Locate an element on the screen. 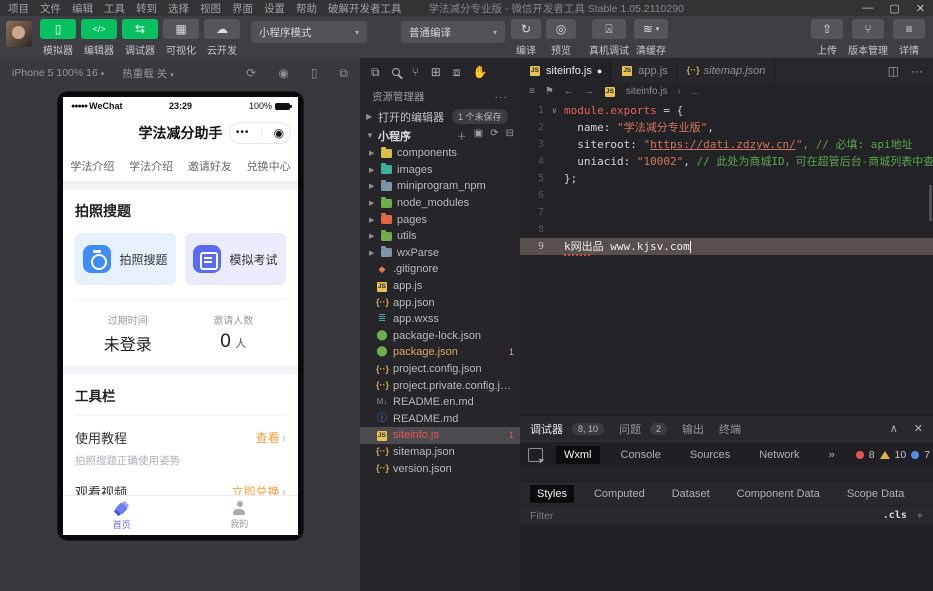 The image size is (933, 591). package-icon: ⧈ is located at coordinates (457, 72).